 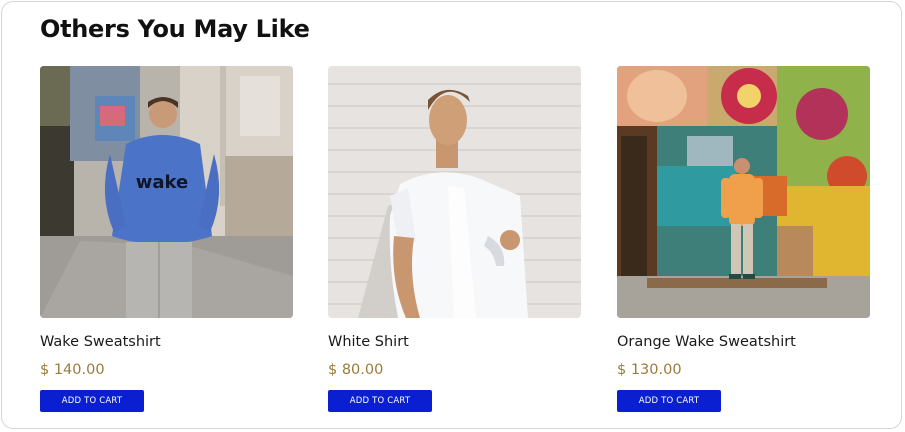 What do you see at coordinates (162, 182) in the screenshot?
I see `hoodie-print-text: wake` at bounding box center [162, 182].